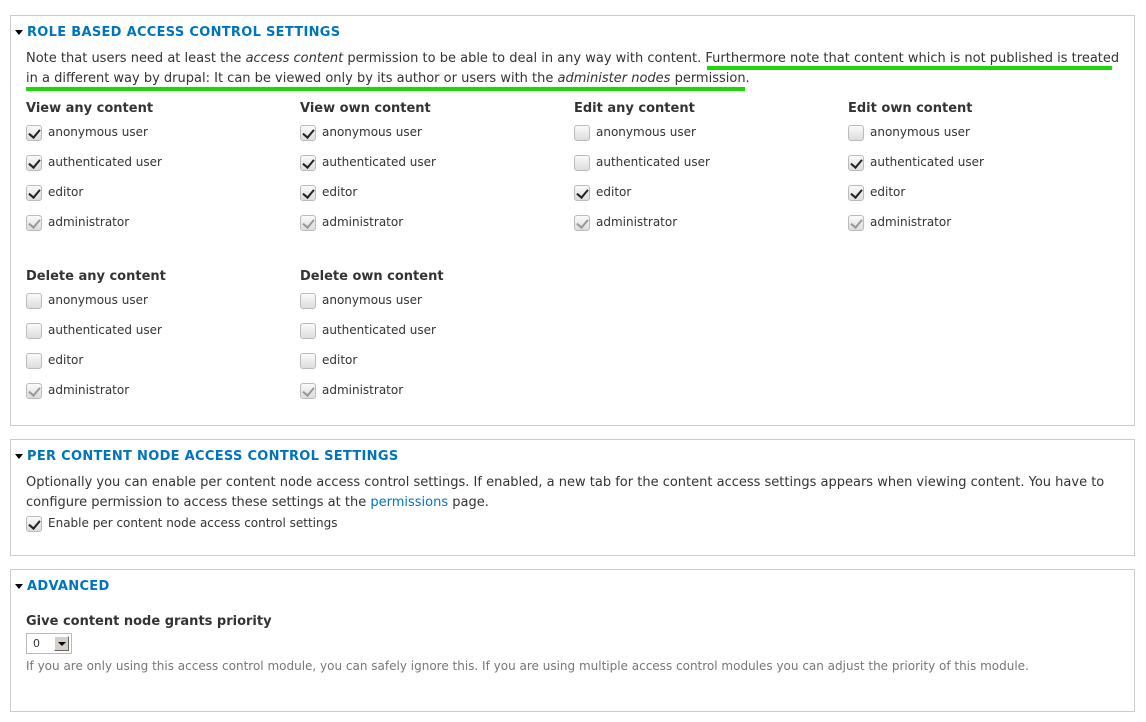 This screenshot has width=1146, height=722. What do you see at coordinates (184, 32) in the screenshot?
I see `section-title: ROLE BASED ACCESS CONTROL SETTINGS` at bounding box center [184, 32].